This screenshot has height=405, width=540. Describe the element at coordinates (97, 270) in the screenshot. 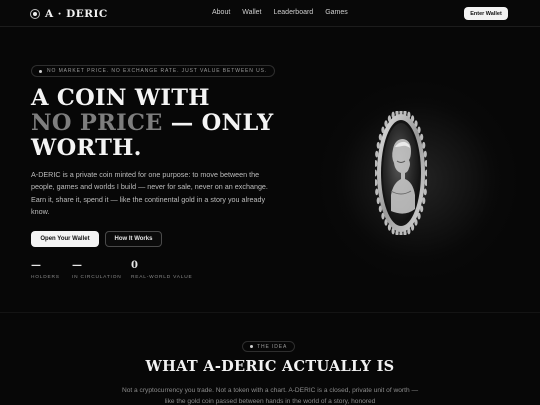

I see `stat-in-circulation: — IN CIRCULATION` at that location.